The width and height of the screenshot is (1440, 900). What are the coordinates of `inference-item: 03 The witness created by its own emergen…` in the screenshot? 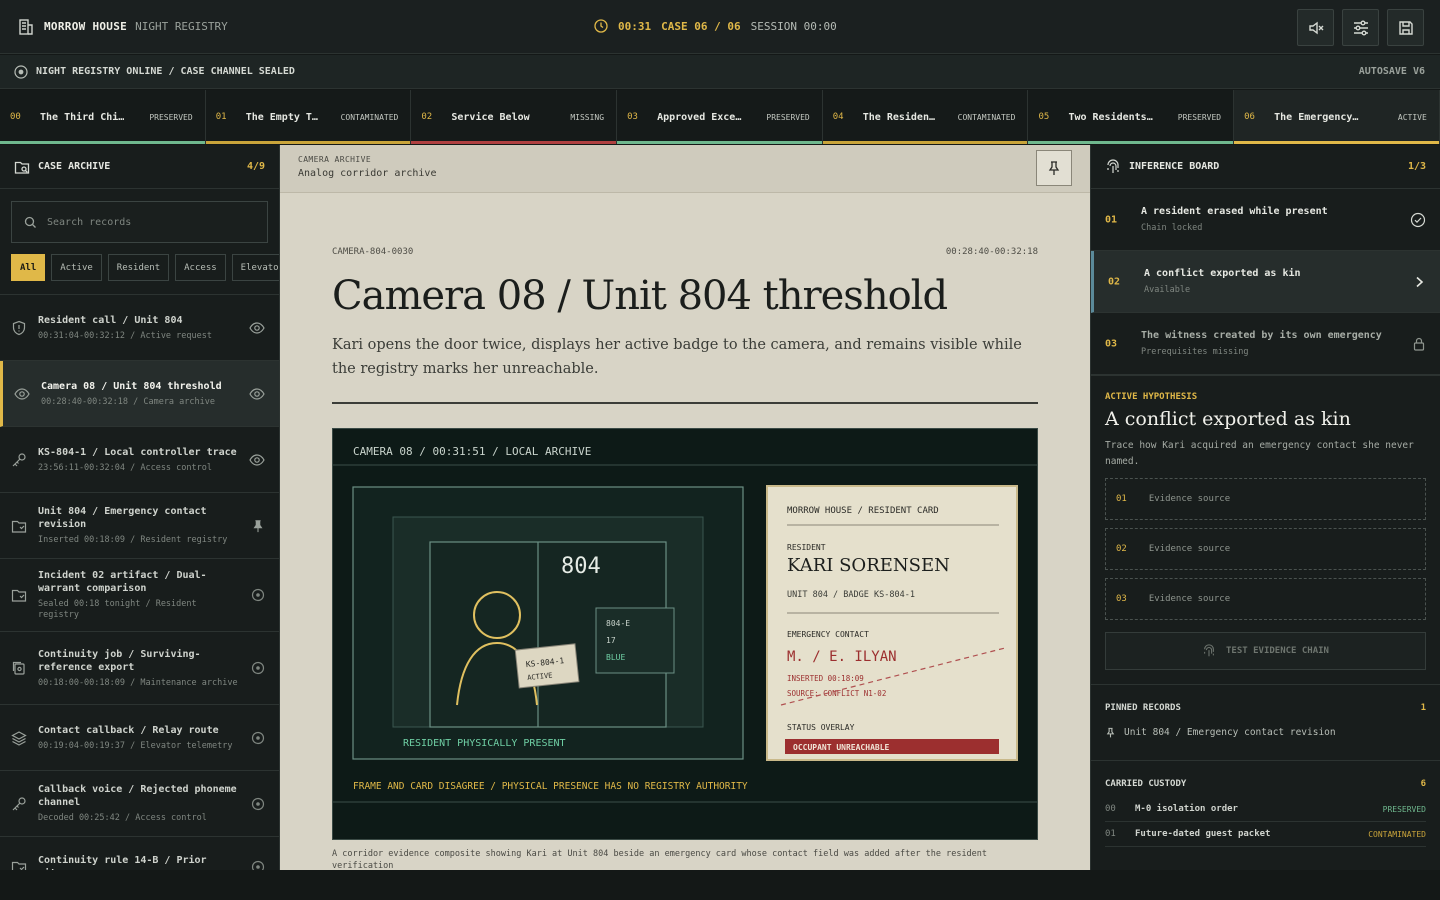 It's located at (1265, 344).